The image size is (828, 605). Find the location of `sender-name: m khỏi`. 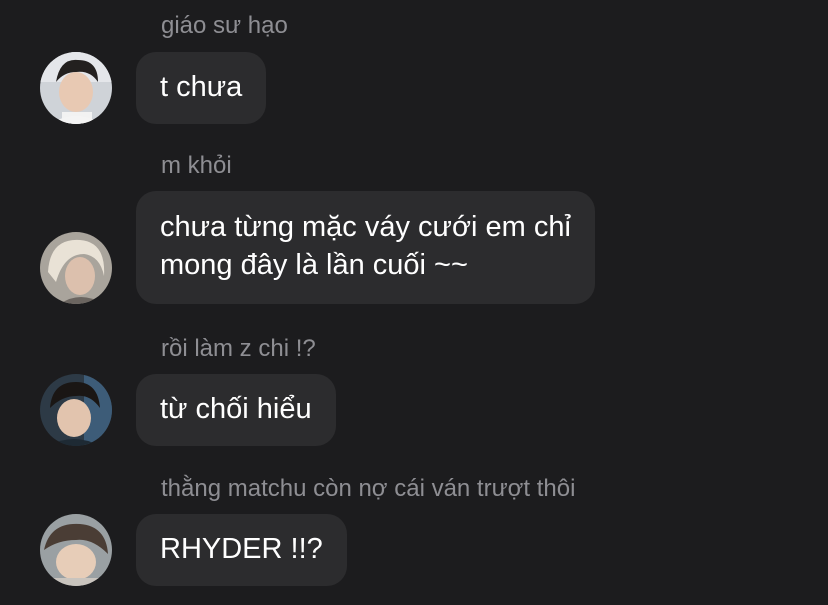

sender-name: m khỏi is located at coordinates (196, 165).